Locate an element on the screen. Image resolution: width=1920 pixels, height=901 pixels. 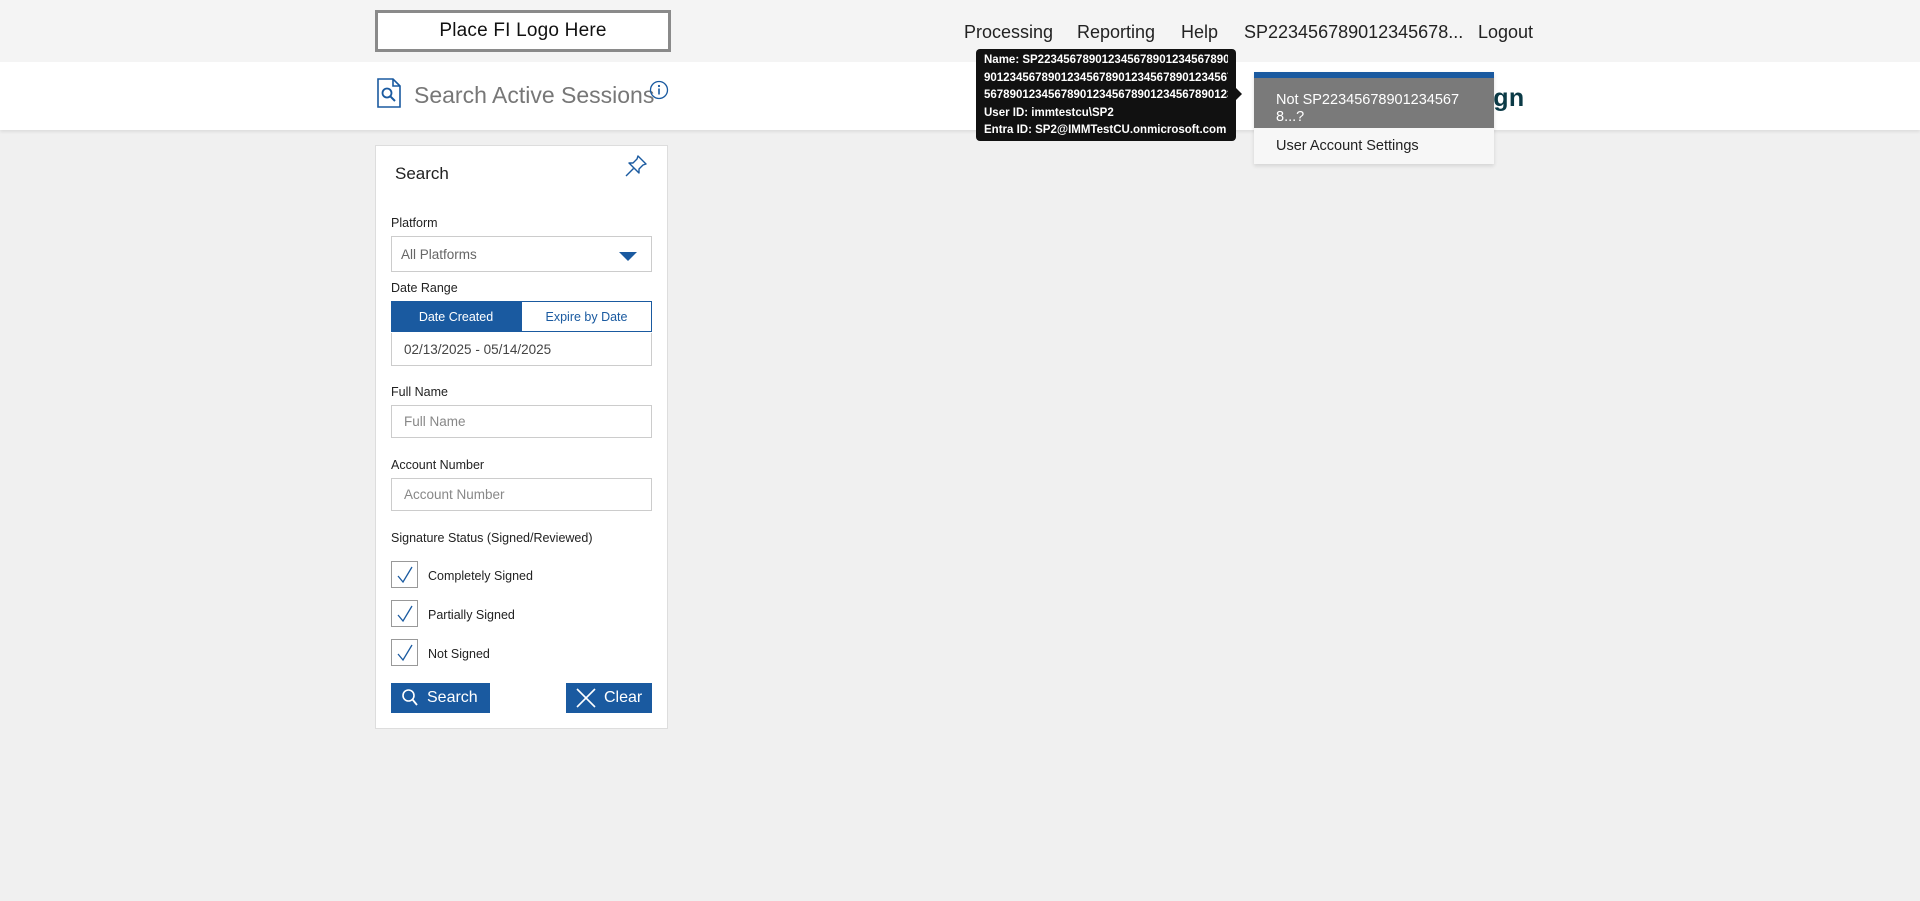
not-signed-checkbox is located at coordinates (404, 652).